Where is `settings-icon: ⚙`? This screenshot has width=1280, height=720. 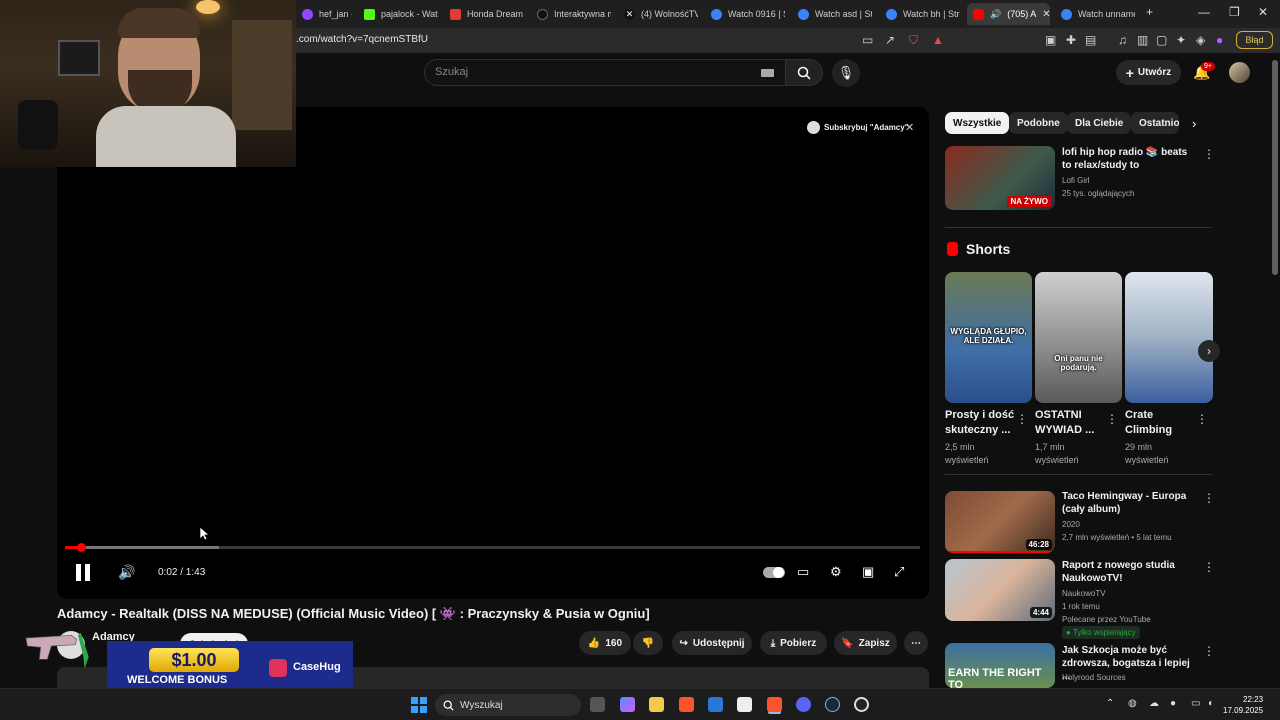
settings-icon: ⚙ is located at coordinates (836, 572).